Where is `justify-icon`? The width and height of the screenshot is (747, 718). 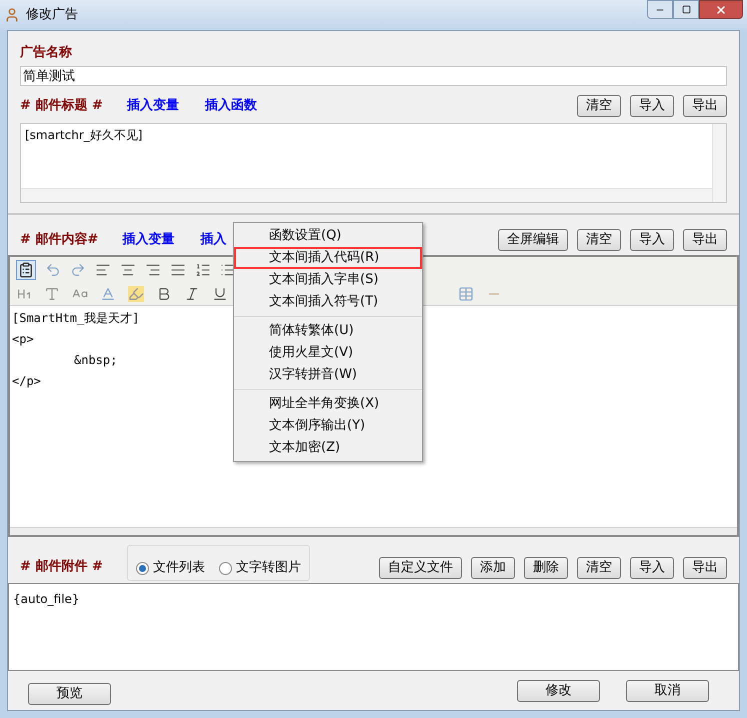
justify-icon is located at coordinates (178, 270).